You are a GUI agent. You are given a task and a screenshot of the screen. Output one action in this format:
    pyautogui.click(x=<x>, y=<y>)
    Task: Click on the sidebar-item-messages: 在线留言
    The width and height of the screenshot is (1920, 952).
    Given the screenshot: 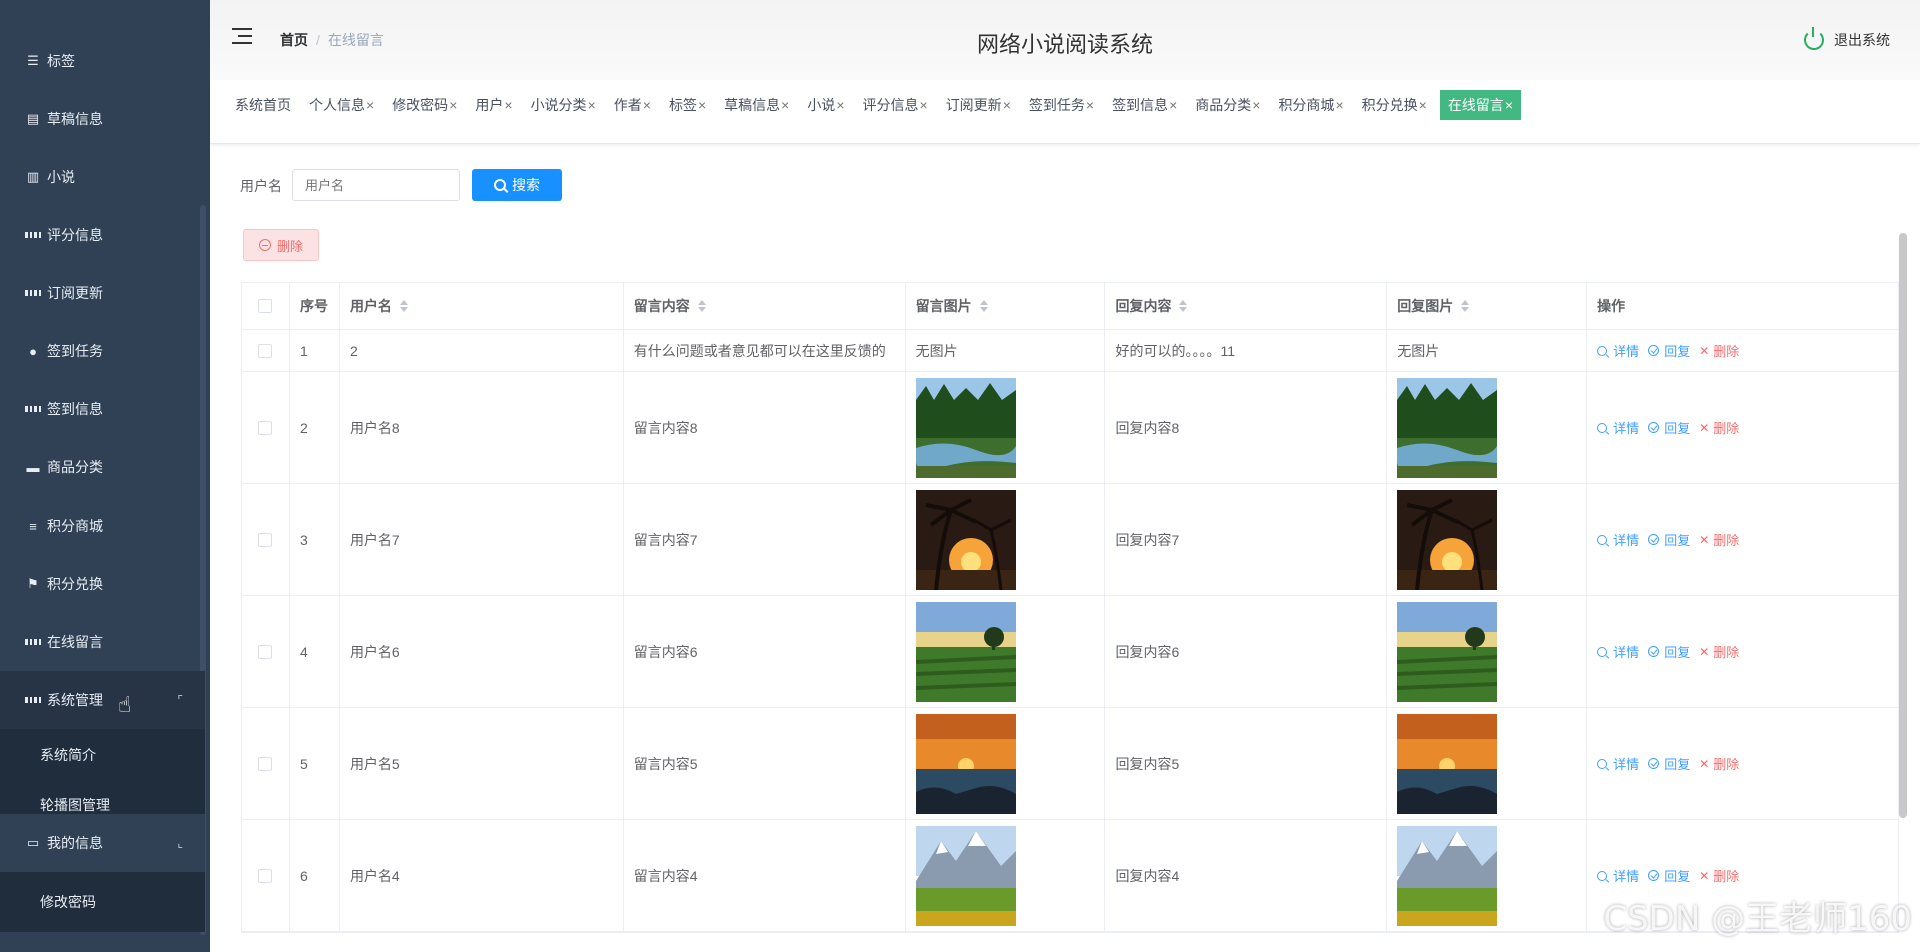 What is the action you would take?
    pyautogui.click(x=102, y=642)
    